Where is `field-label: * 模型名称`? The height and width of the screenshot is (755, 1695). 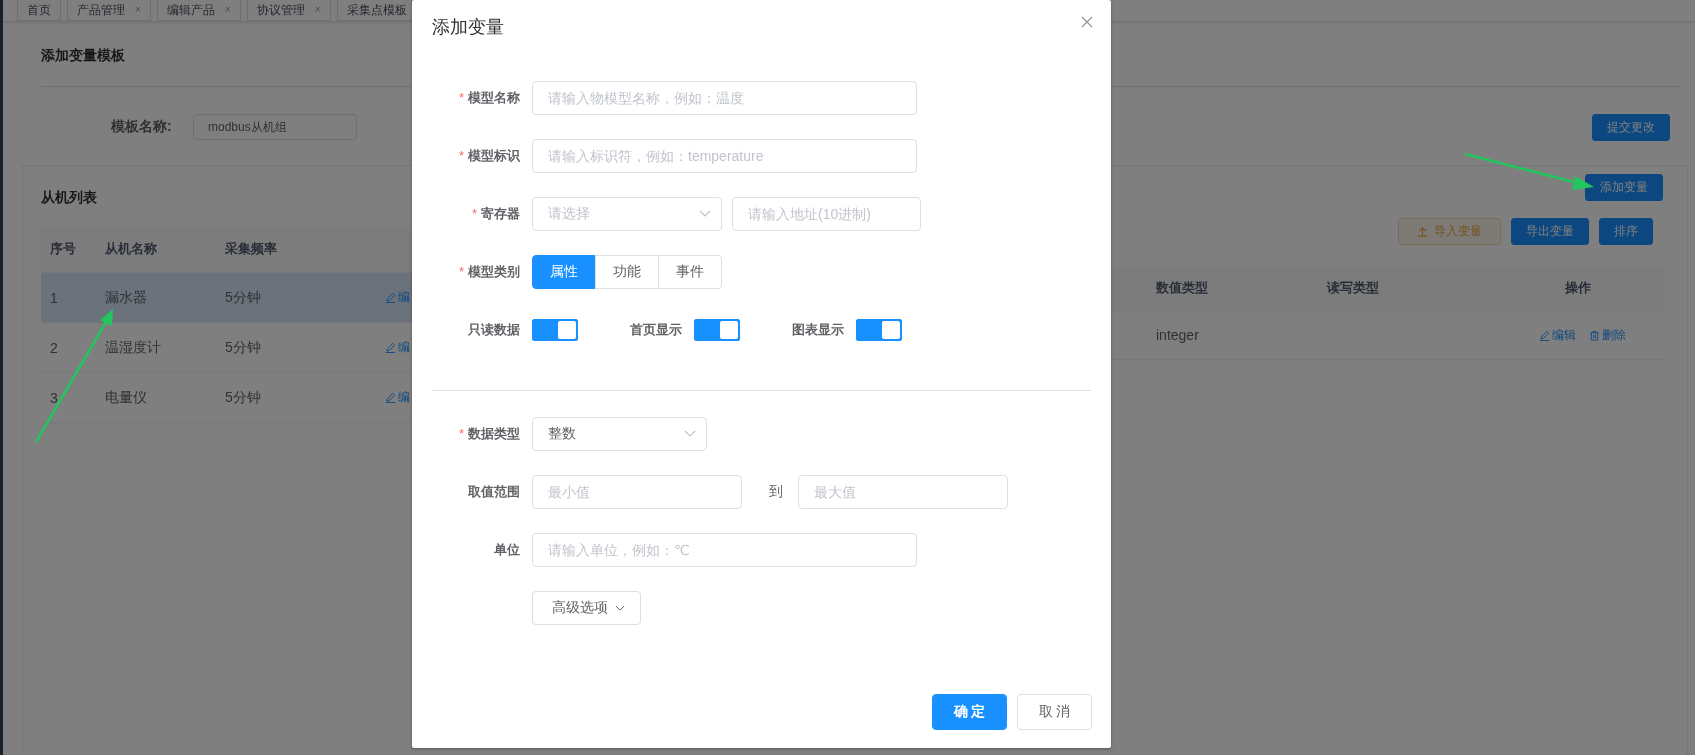 field-label: * 模型名称 is located at coordinates (489, 98).